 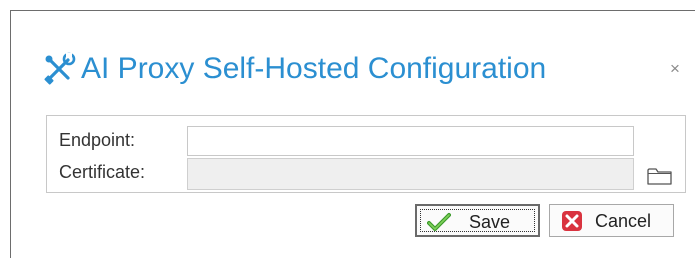 What do you see at coordinates (102, 172) in the screenshot?
I see `certificate-label: Certificate:` at bounding box center [102, 172].